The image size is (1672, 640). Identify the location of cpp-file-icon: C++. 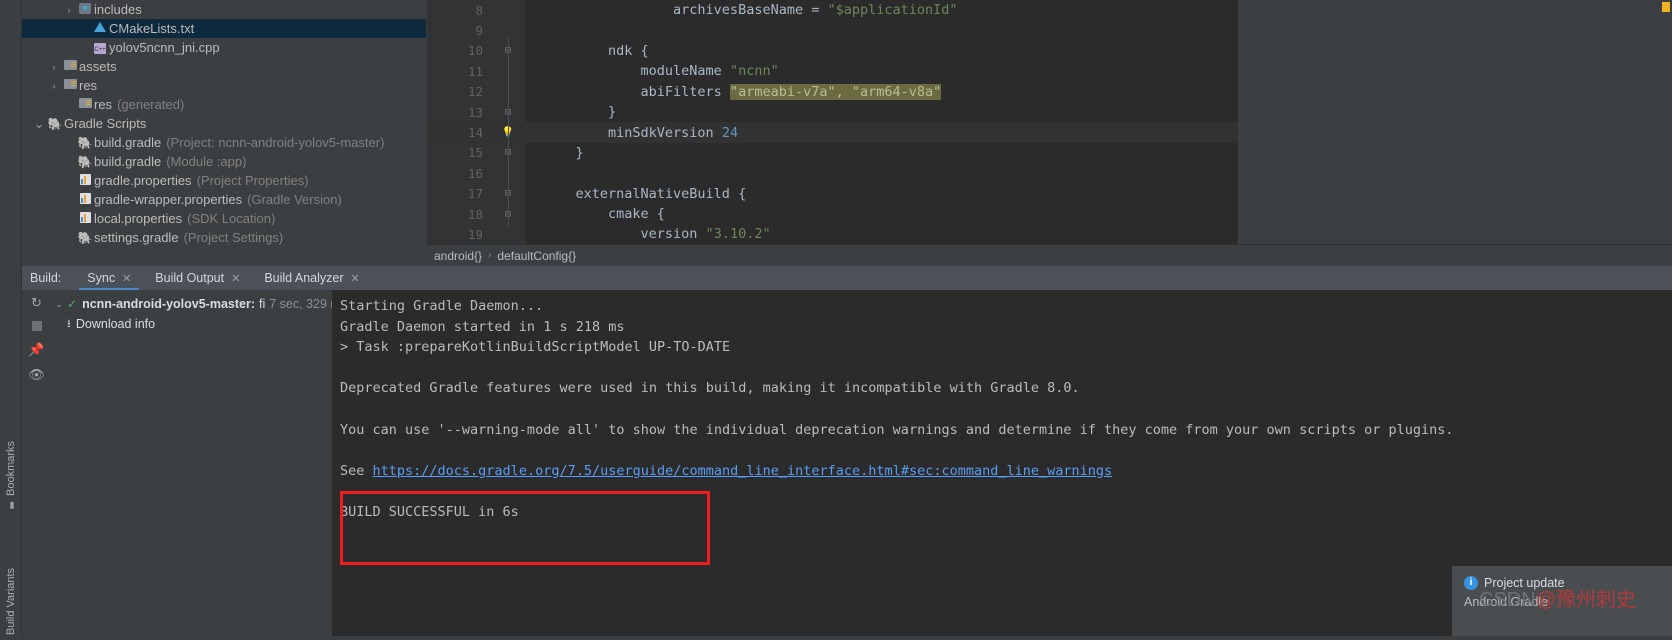
(100, 48).